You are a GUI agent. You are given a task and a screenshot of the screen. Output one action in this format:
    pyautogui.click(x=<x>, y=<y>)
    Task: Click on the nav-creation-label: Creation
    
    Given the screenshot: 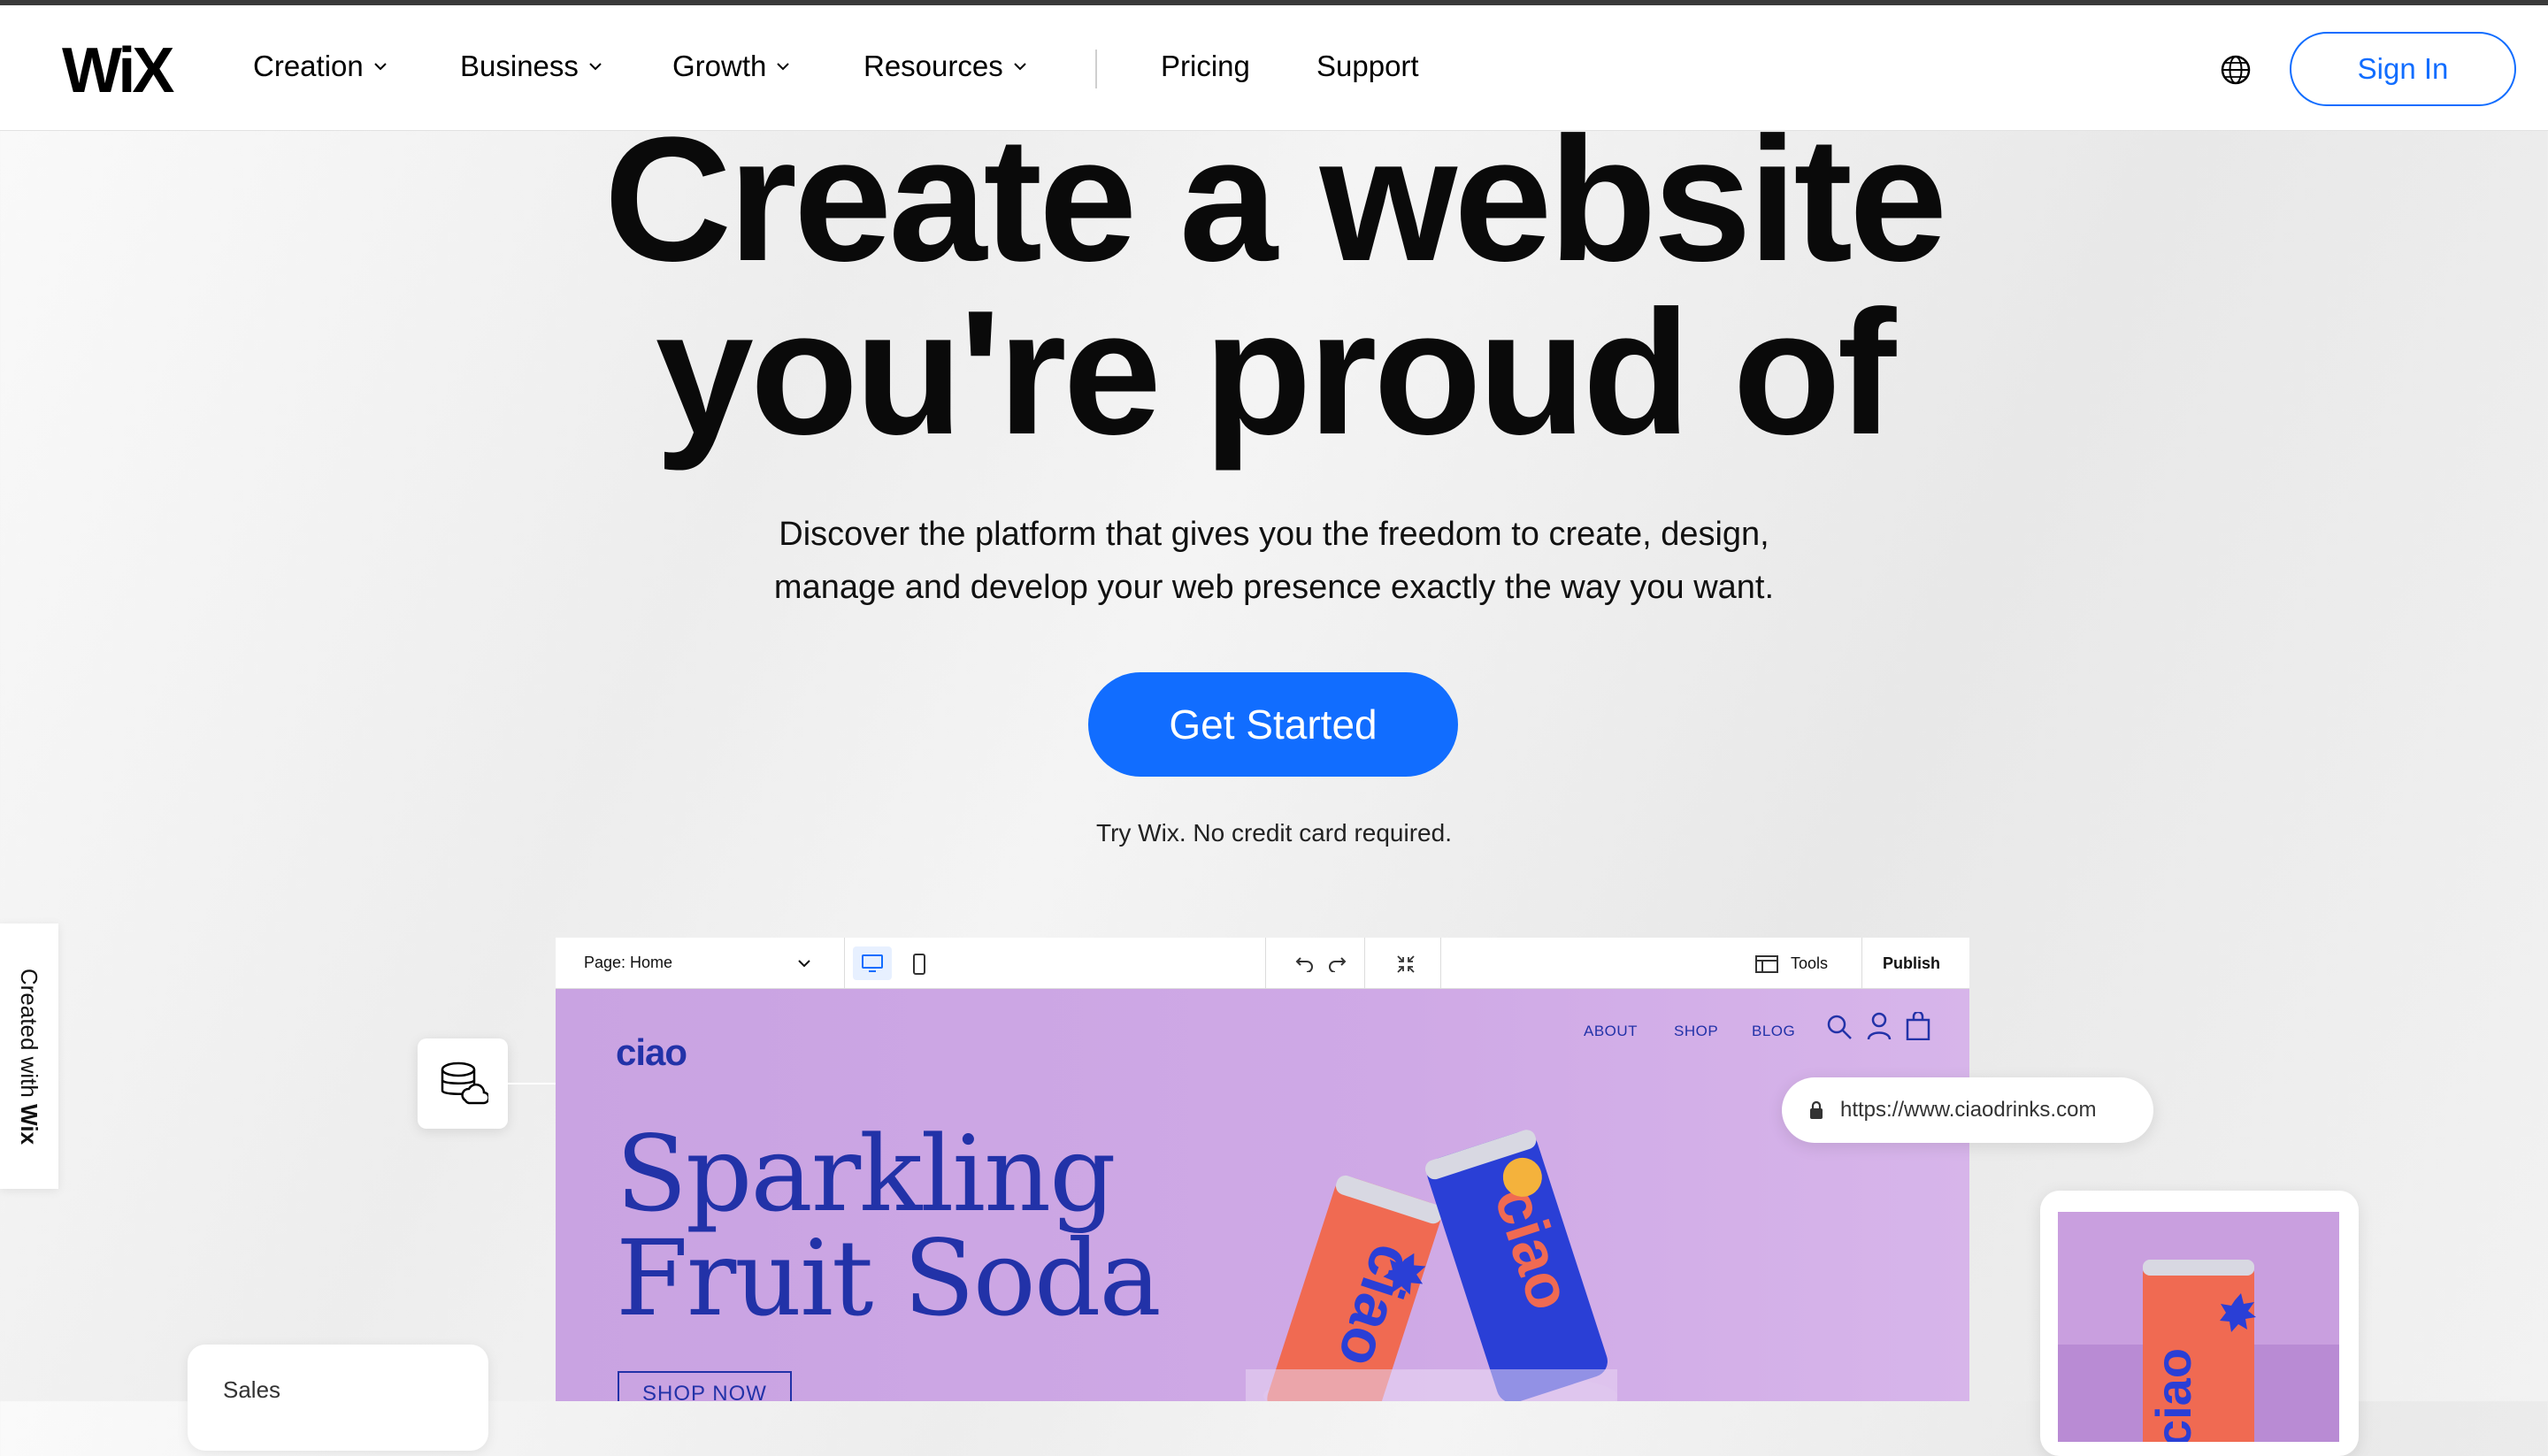 What is the action you would take?
    pyautogui.click(x=308, y=66)
    